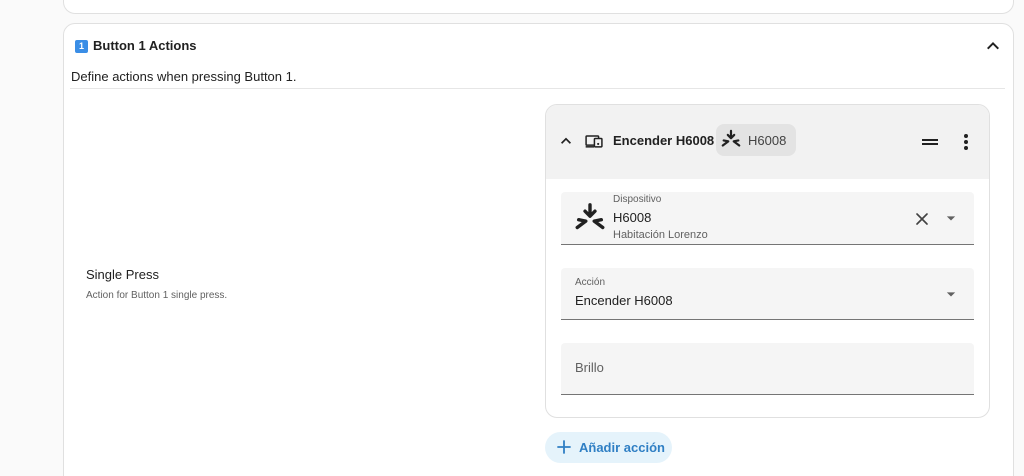 The image size is (1024, 476). What do you see at coordinates (594, 141) in the screenshot?
I see `devices-icon` at bounding box center [594, 141].